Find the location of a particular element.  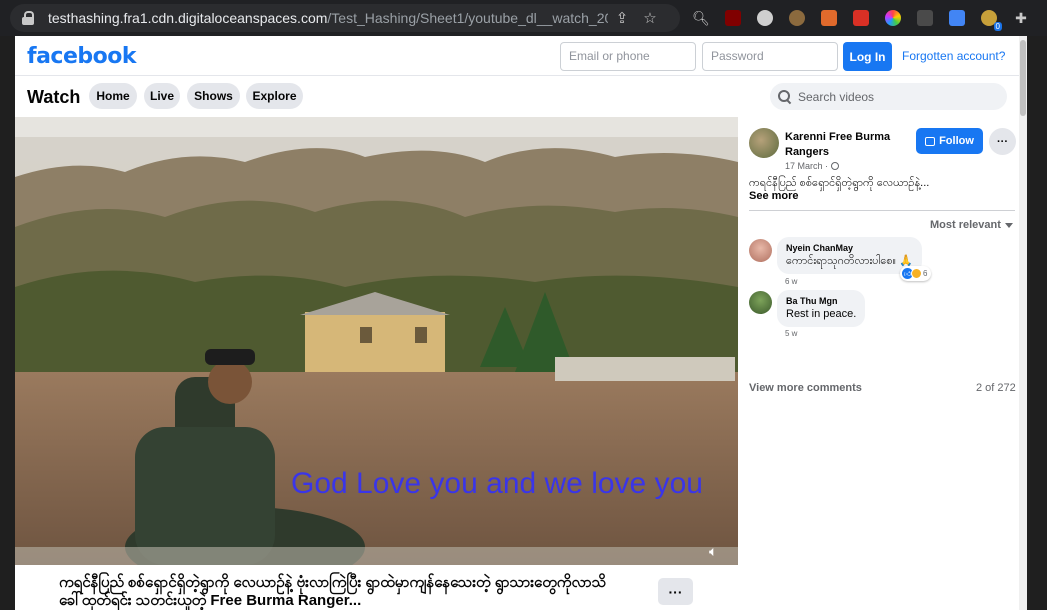

watch-title: Watch is located at coordinates (53, 97).